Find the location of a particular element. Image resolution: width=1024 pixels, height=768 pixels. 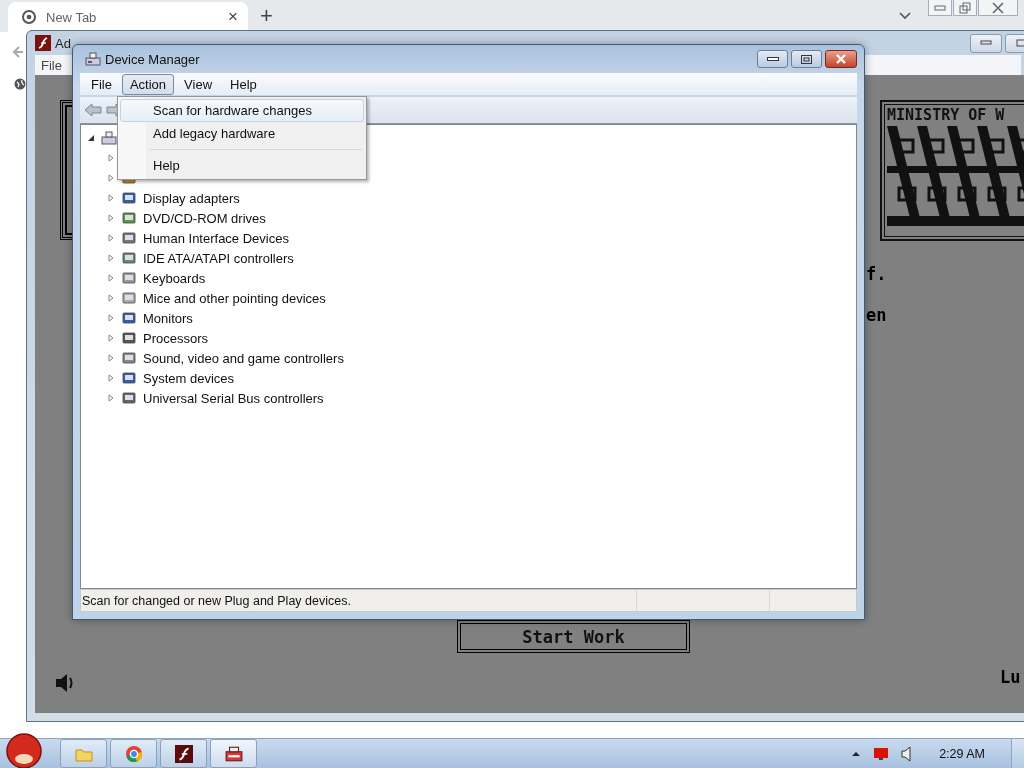

menu-item: View is located at coordinates (198, 84).